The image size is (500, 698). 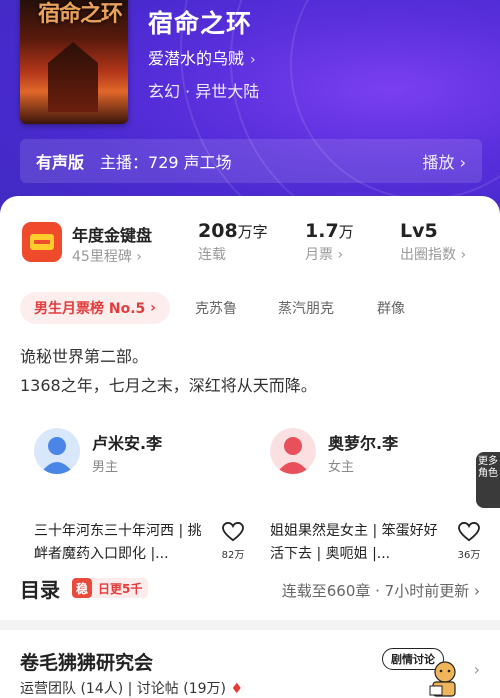 I want to click on mascot-icon, so click(x=442, y=679).